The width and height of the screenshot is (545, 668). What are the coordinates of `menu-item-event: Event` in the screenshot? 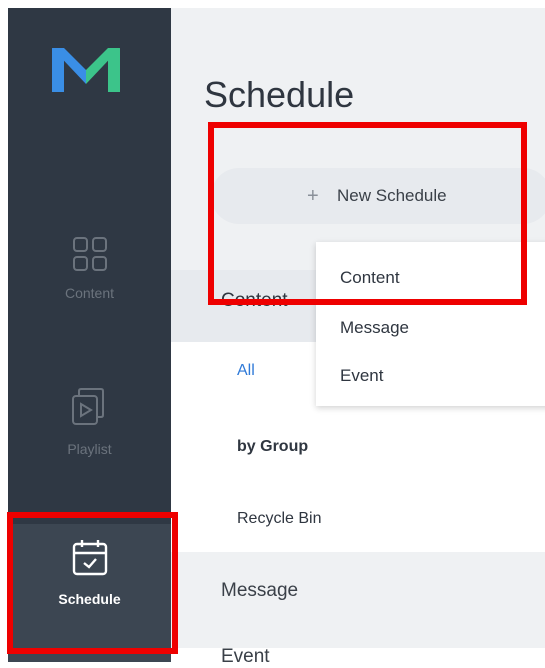 It's located at (361, 376).